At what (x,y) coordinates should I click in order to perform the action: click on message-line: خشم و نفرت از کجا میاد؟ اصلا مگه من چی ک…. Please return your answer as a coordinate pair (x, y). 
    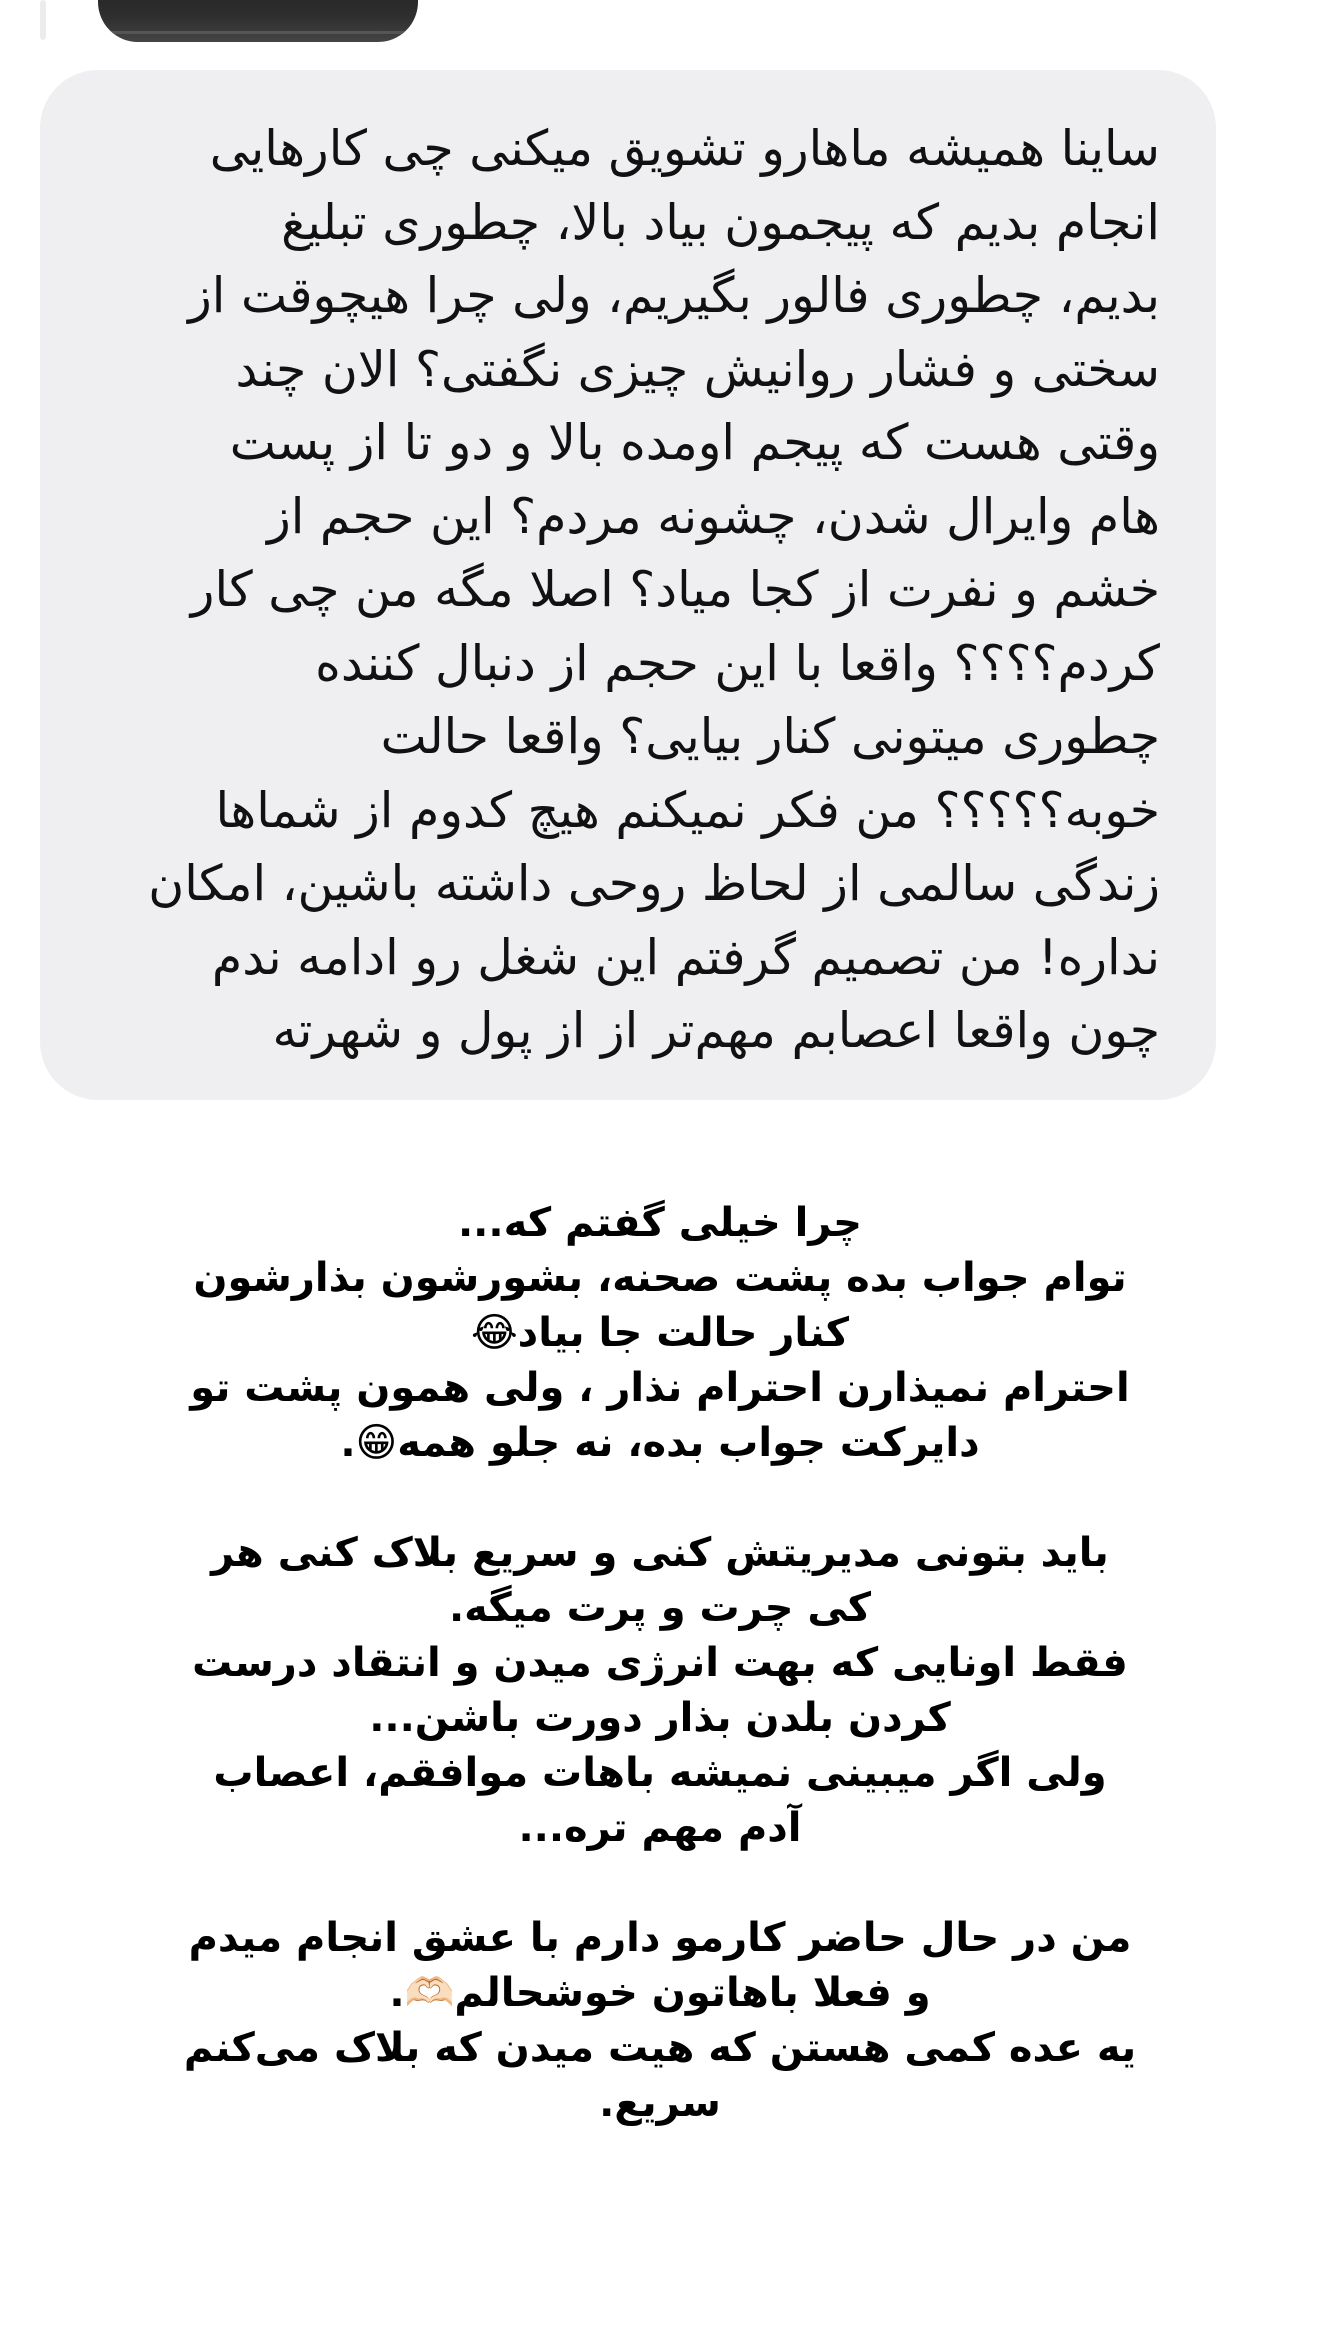
    Looking at the image, I should click on (675, 589).